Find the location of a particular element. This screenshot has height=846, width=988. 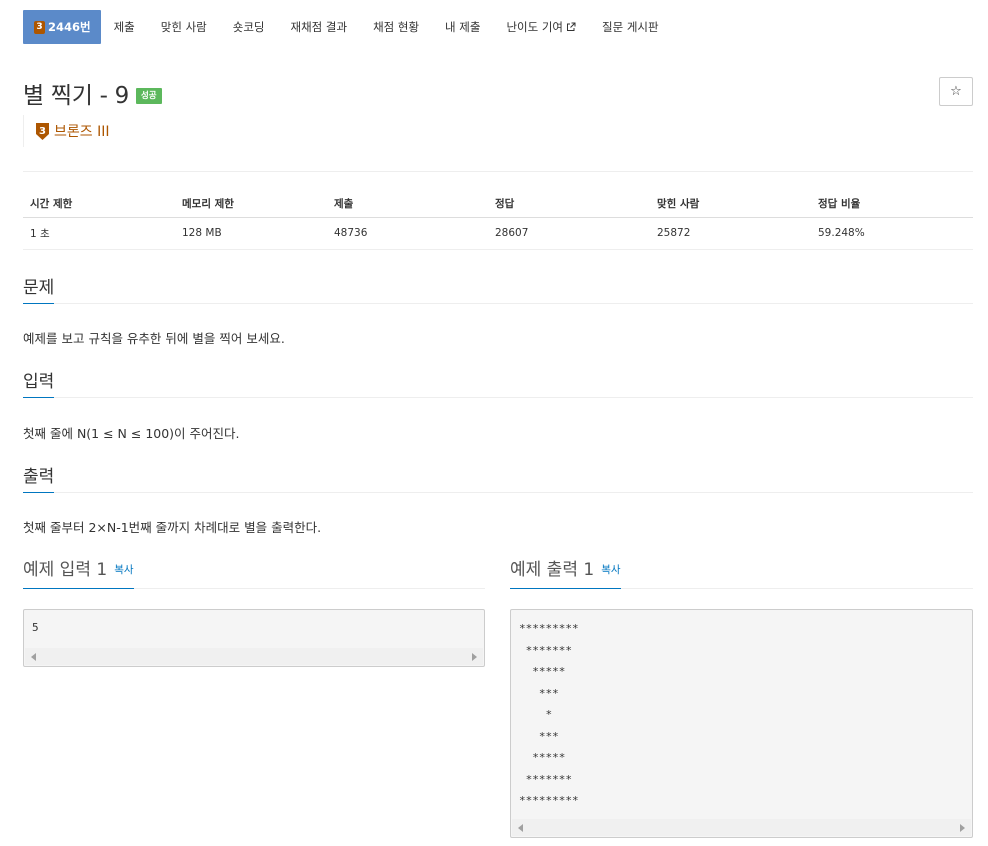

output-text: 첫째 줄부터 2×N-1번째 줄까지 차례대로 별을 출력한다. is located at coordinates (172, 527).